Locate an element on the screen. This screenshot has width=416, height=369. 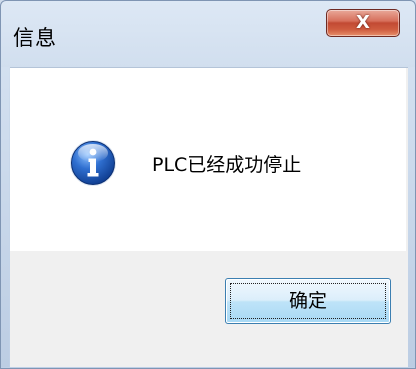
info-icon is located at coordinates (93, 163).